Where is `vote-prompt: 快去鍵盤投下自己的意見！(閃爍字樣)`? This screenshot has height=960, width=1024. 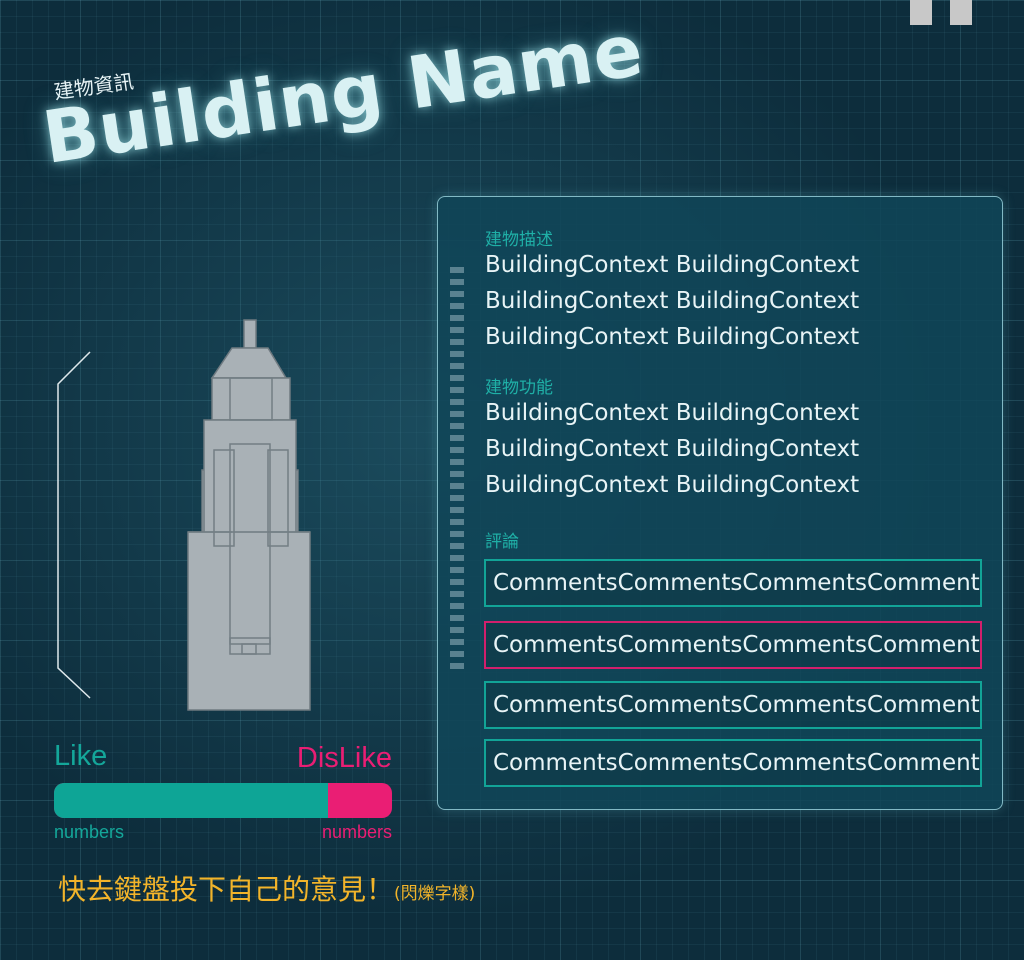 vote-prompt: 快去鍵盤投下自己的意見！(閃爍字樣) is located at coordinates (266, 888).